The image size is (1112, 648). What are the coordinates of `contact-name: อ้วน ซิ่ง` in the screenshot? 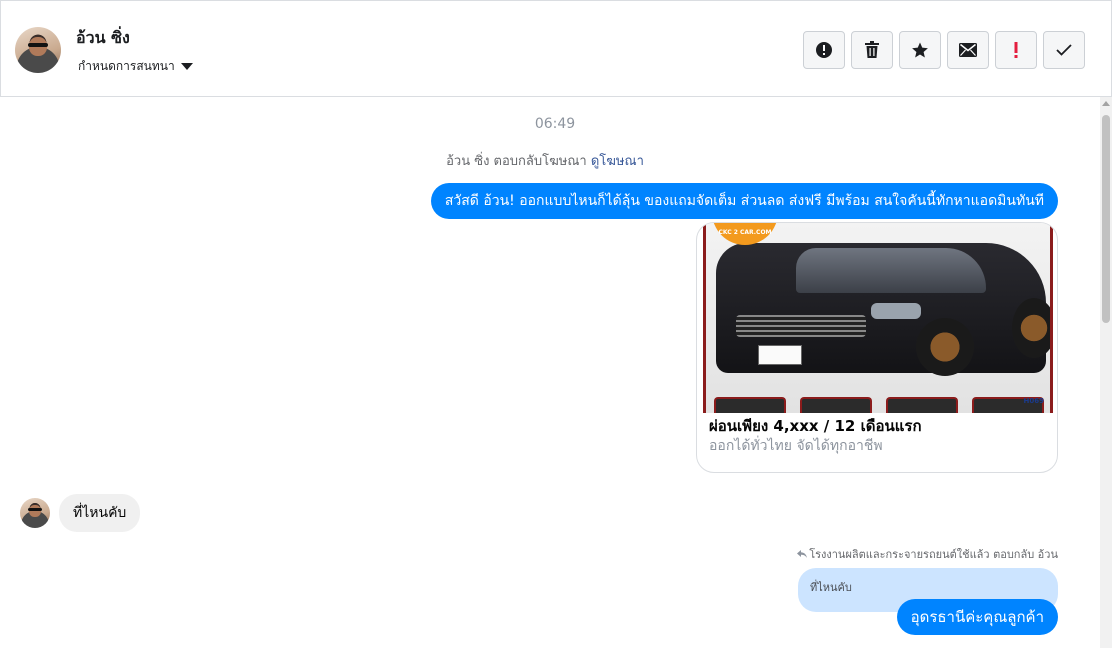 It's located at (103, 38).